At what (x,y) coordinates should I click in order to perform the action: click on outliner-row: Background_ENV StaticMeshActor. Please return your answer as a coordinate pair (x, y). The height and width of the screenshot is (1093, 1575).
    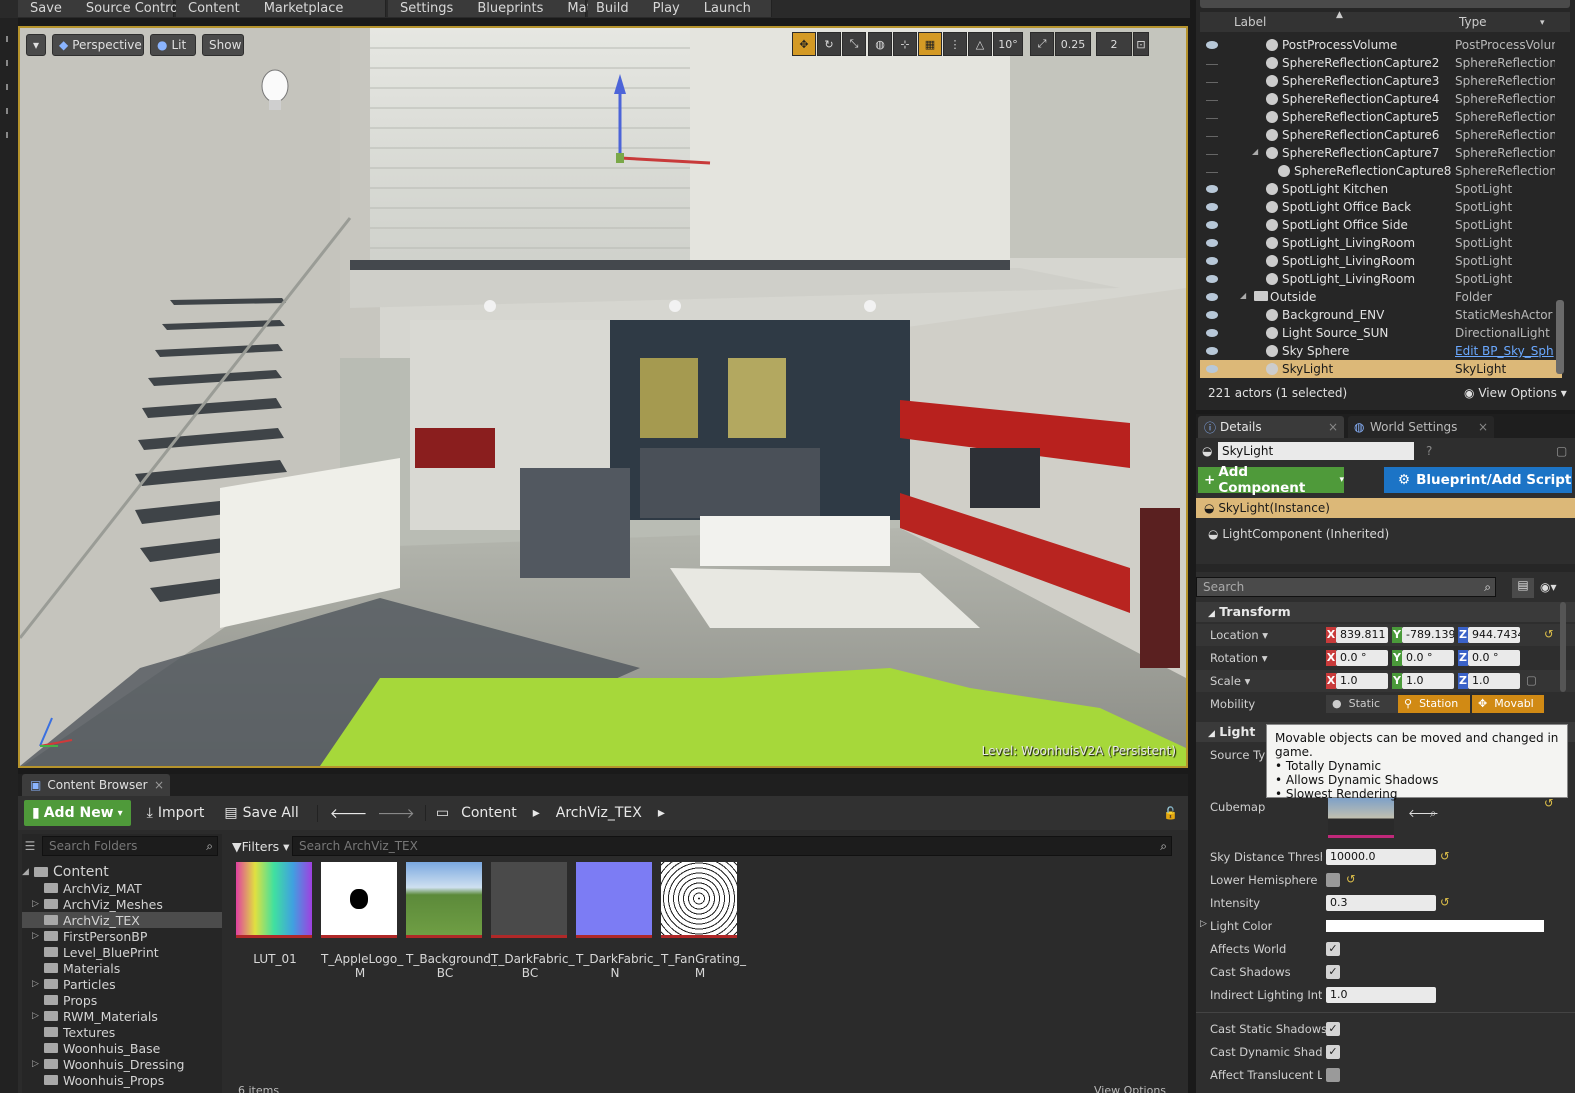
    Looking at the image, I should click on (1381, 315).